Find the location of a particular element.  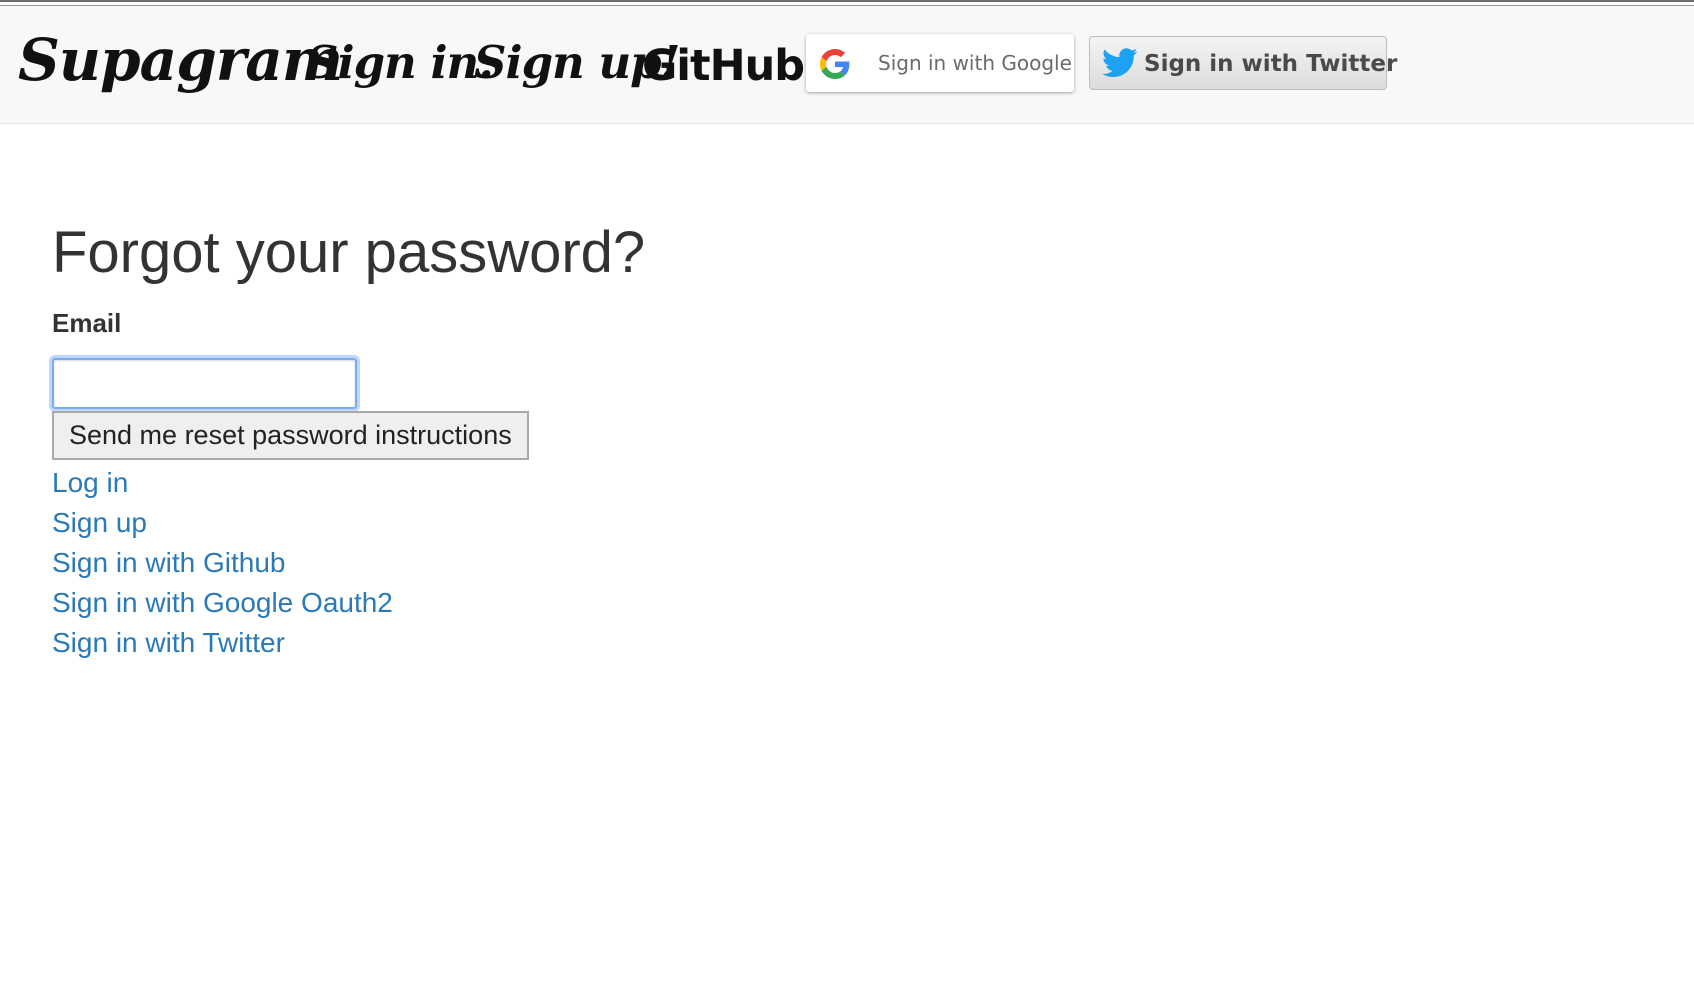

sign-up-link: Sign up is located at coordinates (452, 523).